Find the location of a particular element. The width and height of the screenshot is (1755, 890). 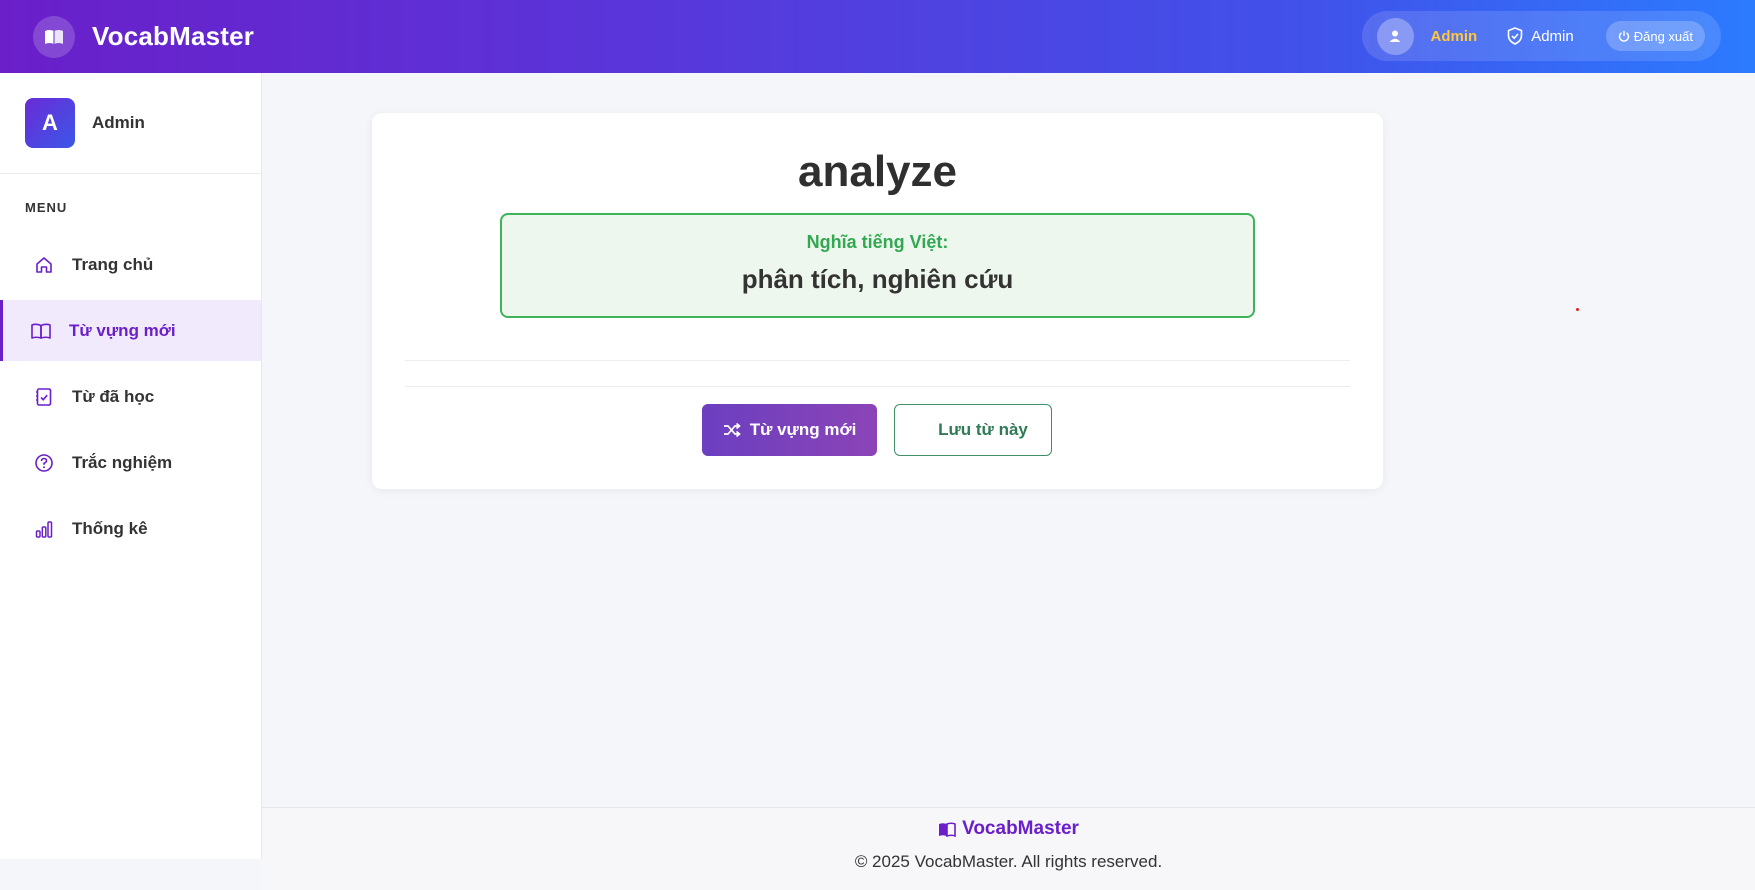

power-icon is located at coordinates (1623, 36).